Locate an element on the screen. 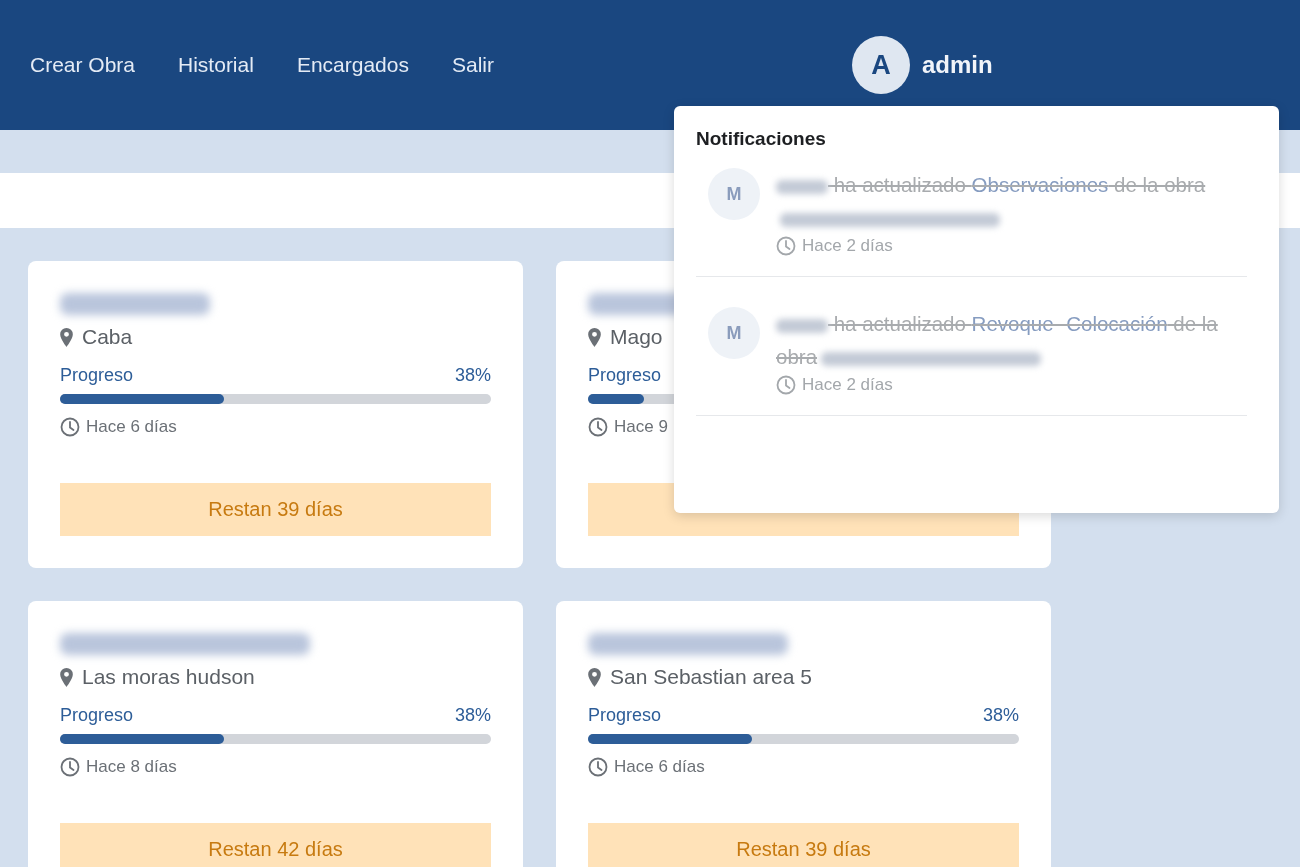 This screenshot has height=867, width=1300. project-card: Caba Progreso 38% Hace 6 días Restan 39 días is located at coordinates (275, 414).